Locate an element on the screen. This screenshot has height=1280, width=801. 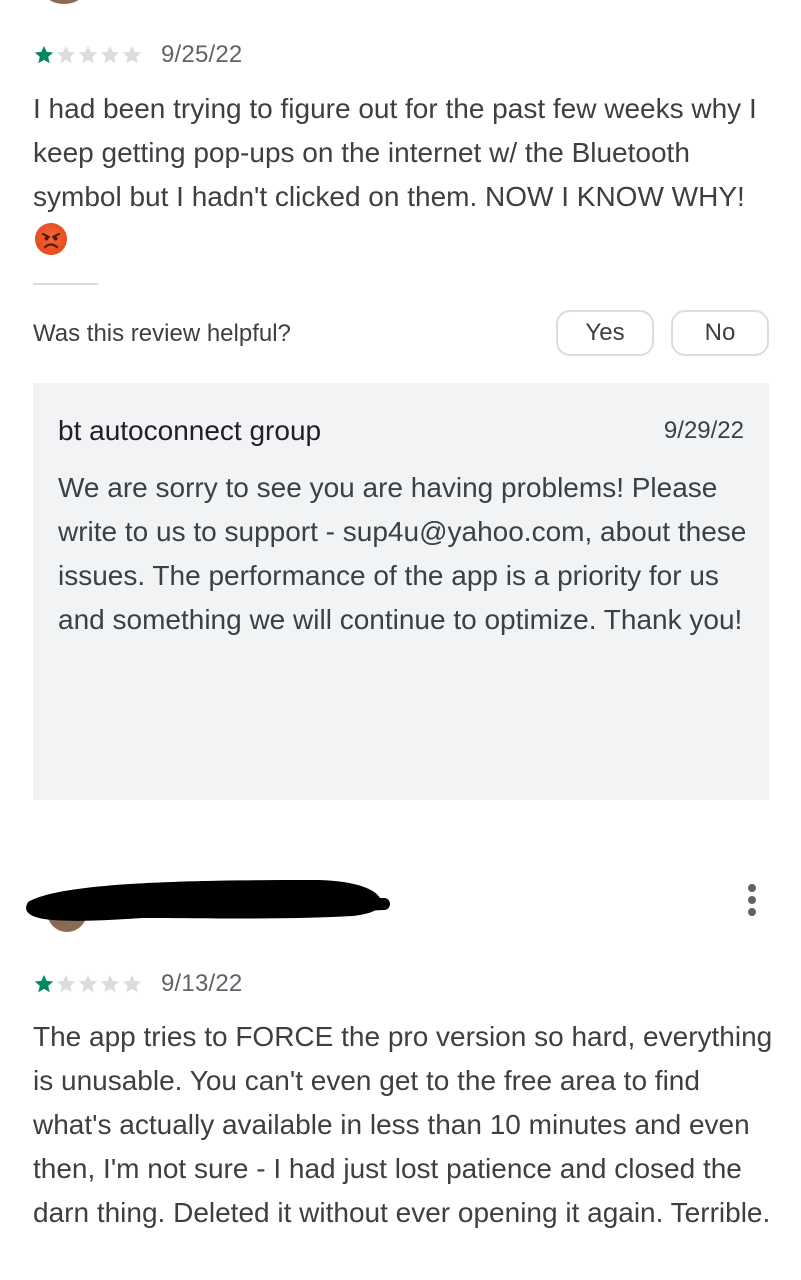
developer-name: bt autoconnect group is located at coordinates (190, 430).